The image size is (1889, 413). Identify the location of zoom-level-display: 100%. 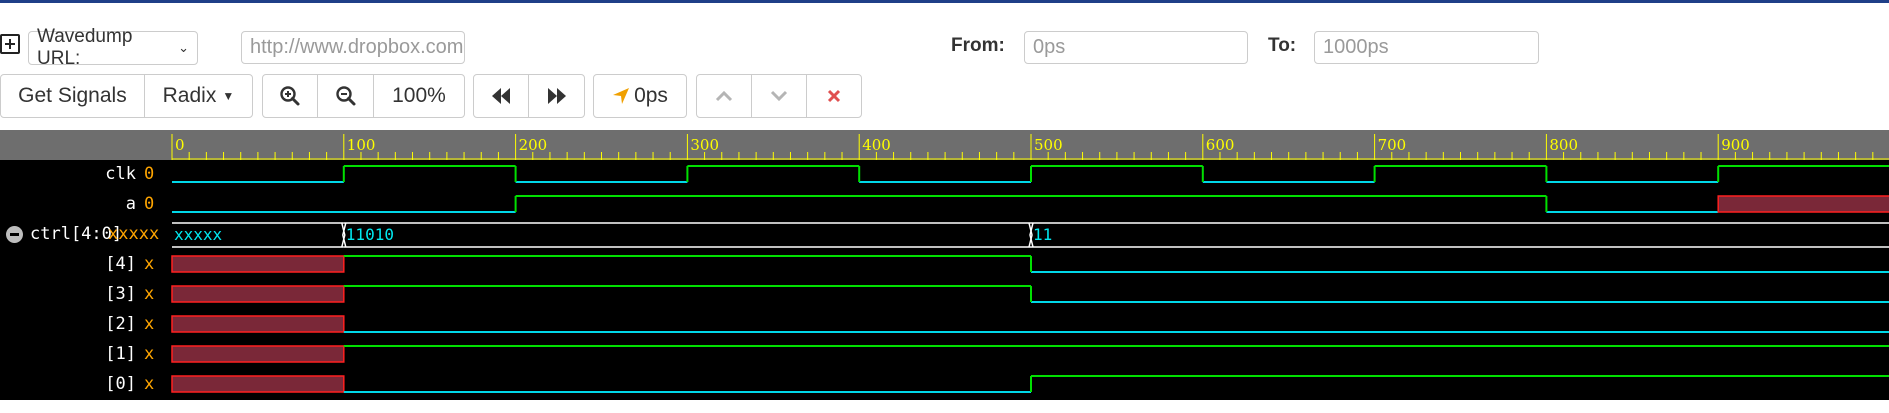
(419, 95).